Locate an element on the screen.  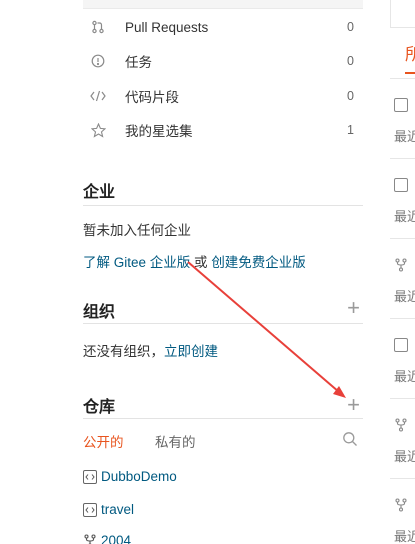
repositories-section-title: 仓库 is located at coordinates (99, 407).